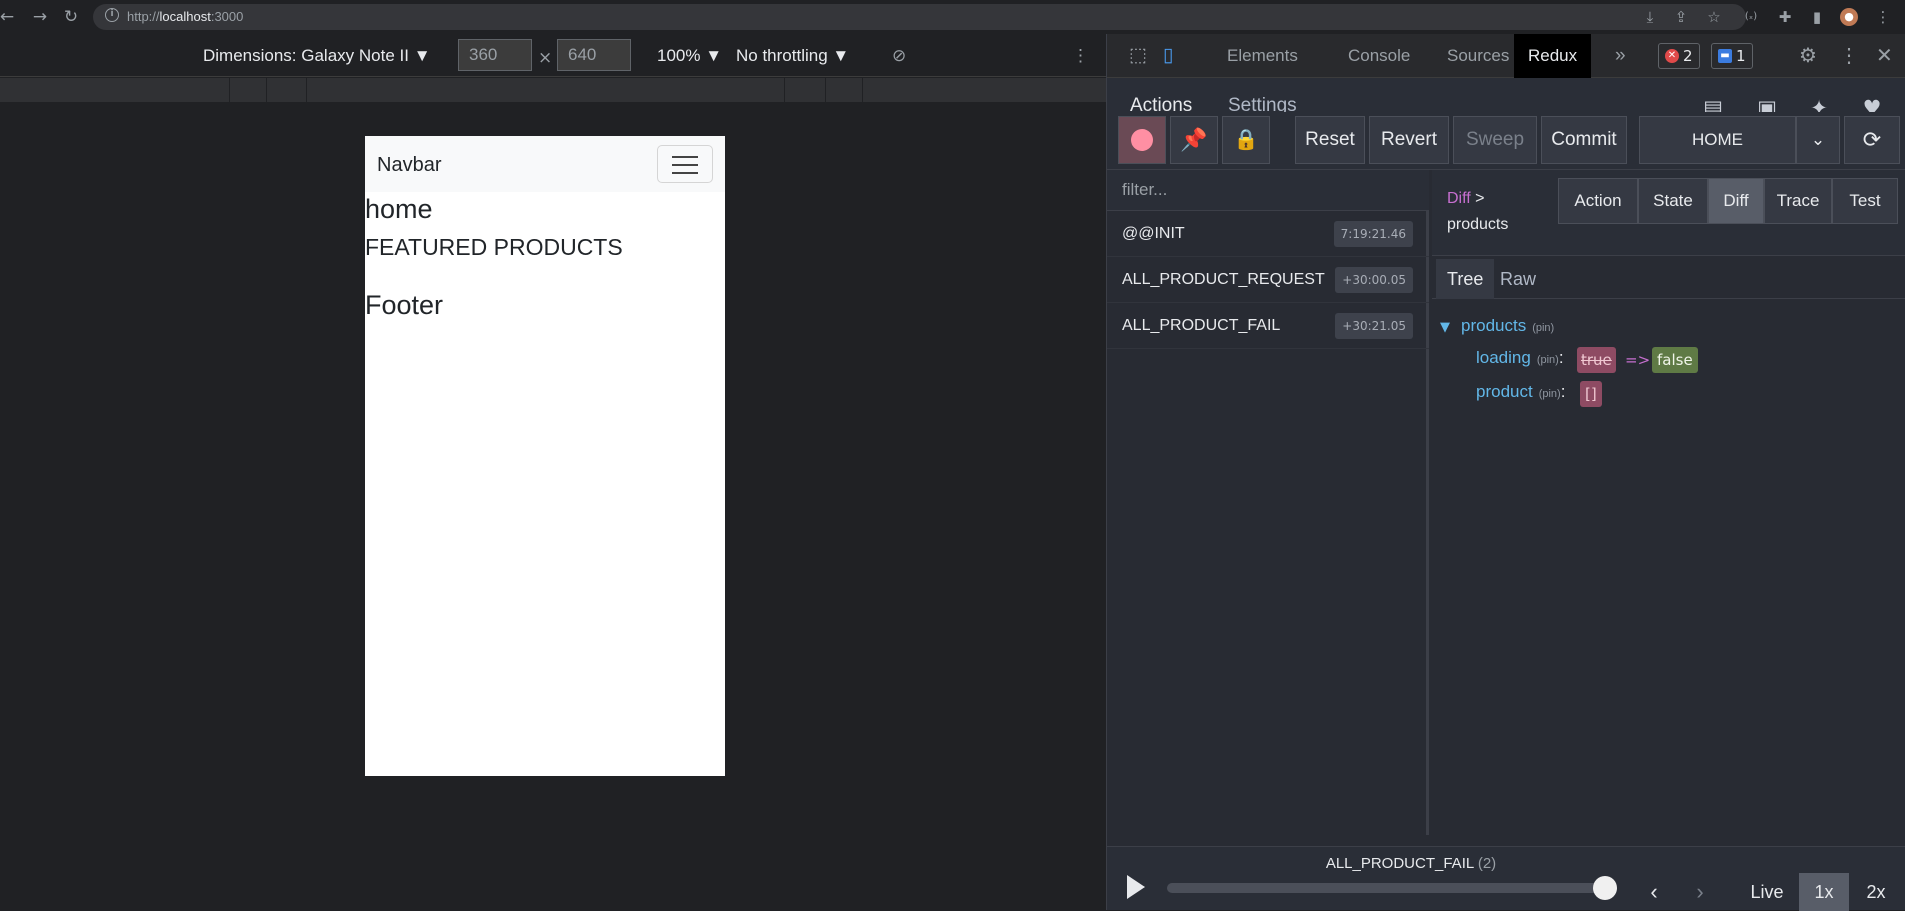 Image resolution: width=1905 pixels, height=911 pixels. I want to click on site-info-icon: i, so click(112, 15).